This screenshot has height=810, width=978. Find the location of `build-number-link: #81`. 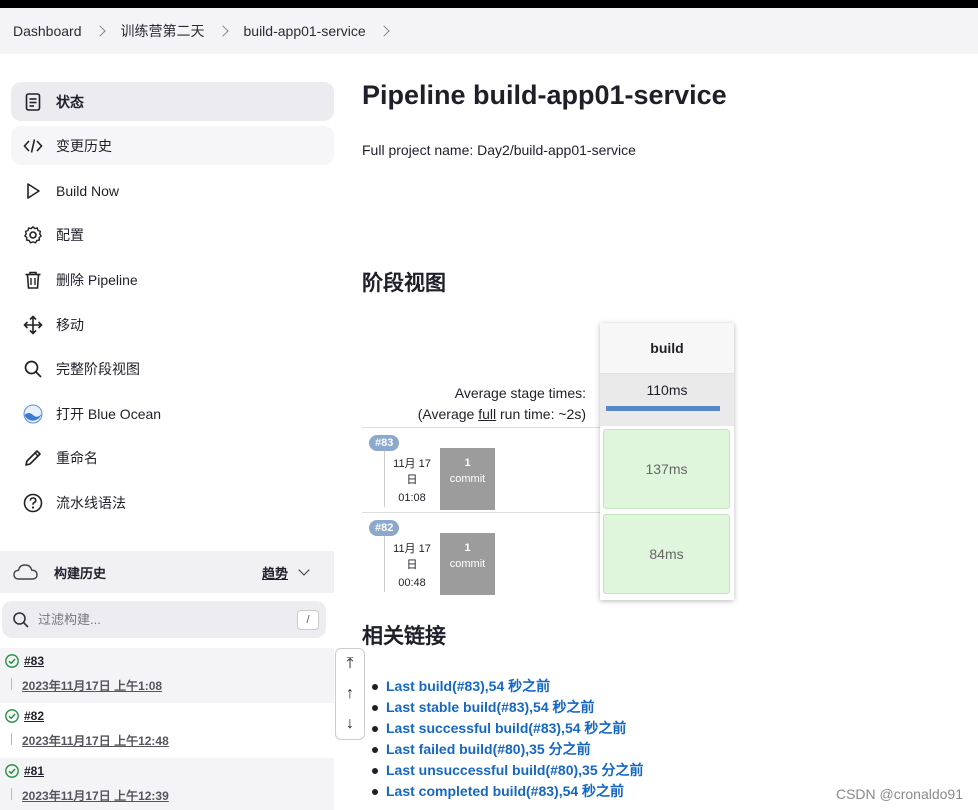

build-number-link: #81 is located at coordinates (34, 771).